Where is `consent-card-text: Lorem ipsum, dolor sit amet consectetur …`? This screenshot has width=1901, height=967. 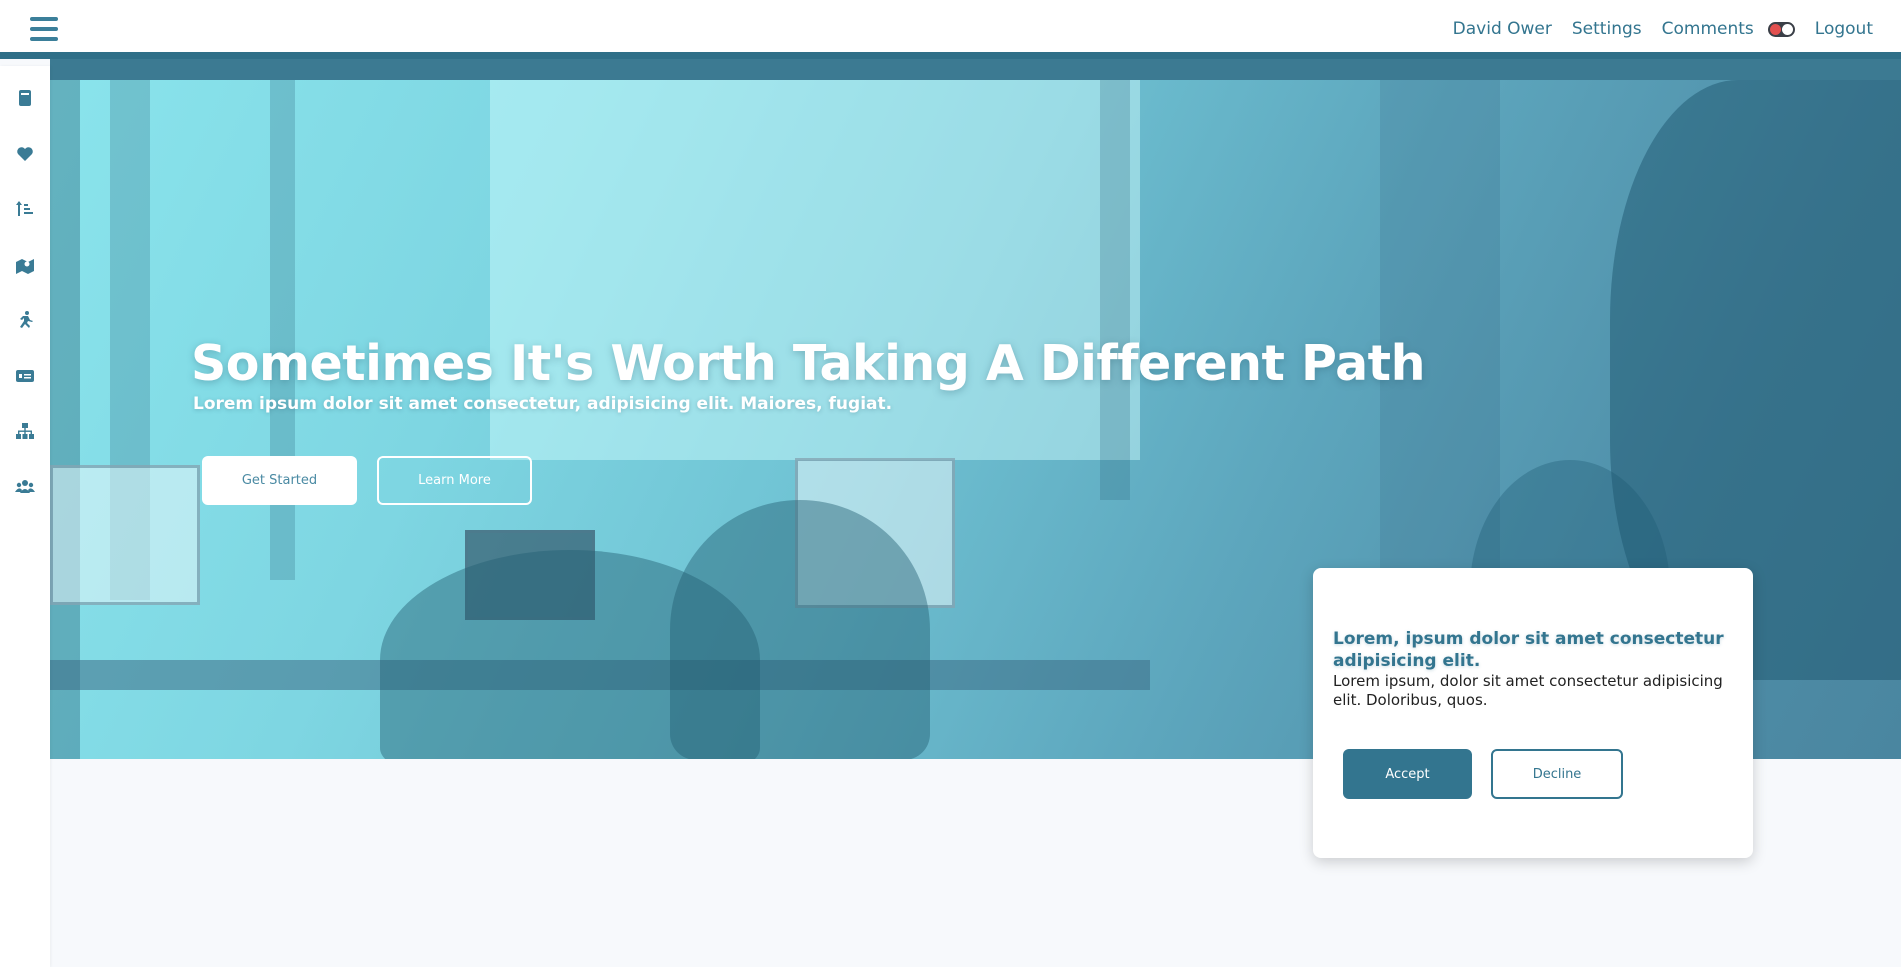 consent-card-text: Lorem ipsum, dolor sit amet consectetur … is located at coordinates (1528, 690).